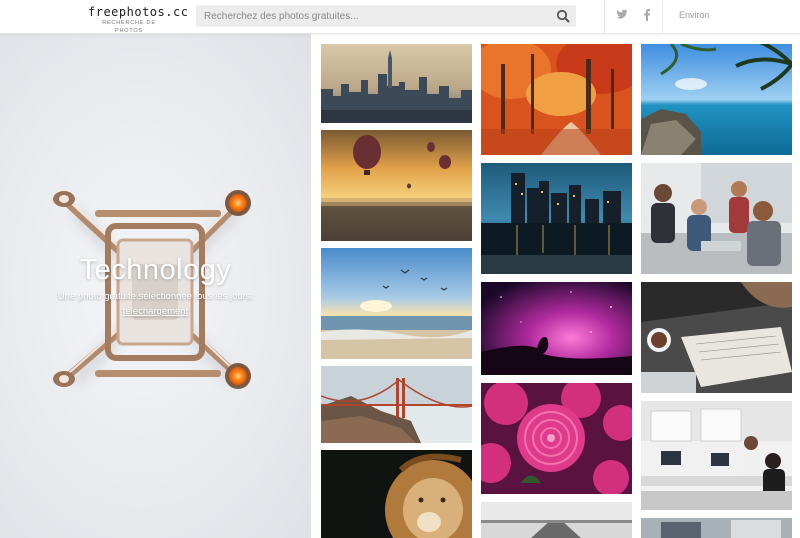 This screenshot has width=800, height=538. I want to click on photo-golden-gate-bridge, so click(396, 404).